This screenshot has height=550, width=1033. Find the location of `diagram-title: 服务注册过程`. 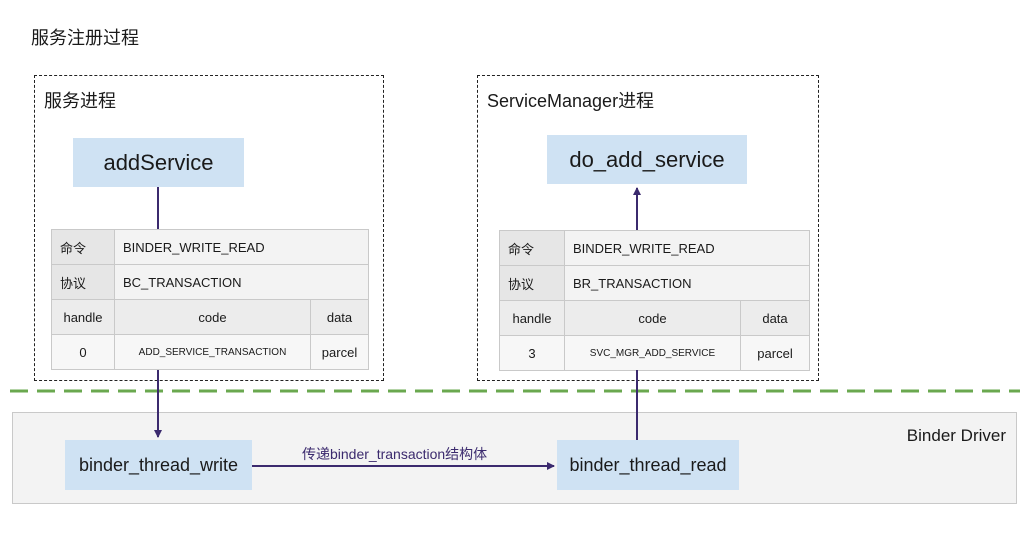

diagram-title: 服务注册过程 is located at coordinates (85, 38).